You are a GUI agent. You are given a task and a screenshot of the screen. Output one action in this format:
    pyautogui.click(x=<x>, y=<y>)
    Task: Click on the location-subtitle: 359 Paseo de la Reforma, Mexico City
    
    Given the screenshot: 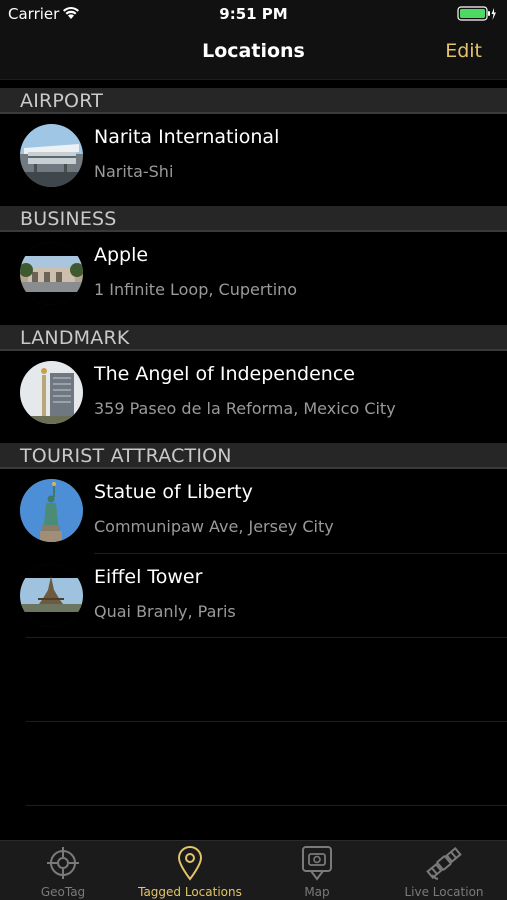 What is the action you would take?
    pyautogui.click(x=245, y=408)
    